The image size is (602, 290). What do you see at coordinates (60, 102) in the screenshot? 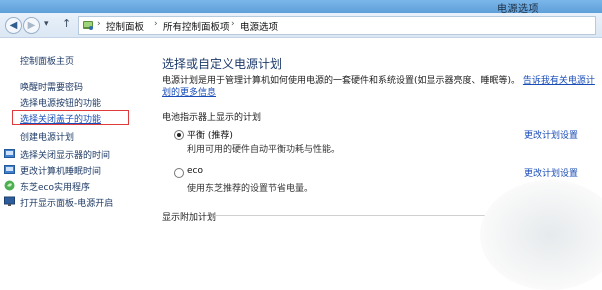
I see `sidebar-item-power-button: 选择电源按钮的功能` at bounding box center [60, 102].